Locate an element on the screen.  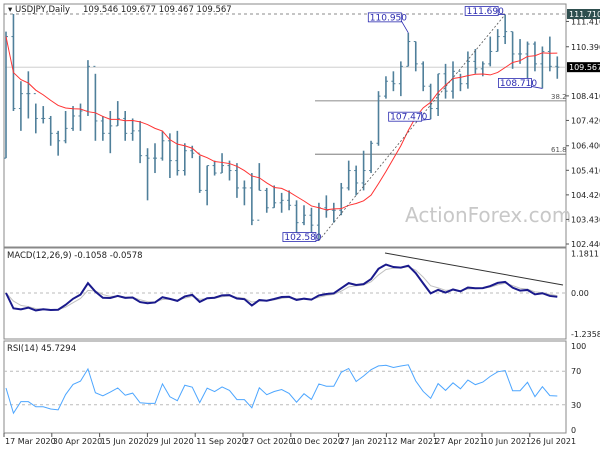
x-tick-label: 27 Jan 2021 is located at coordinates (364, 441).